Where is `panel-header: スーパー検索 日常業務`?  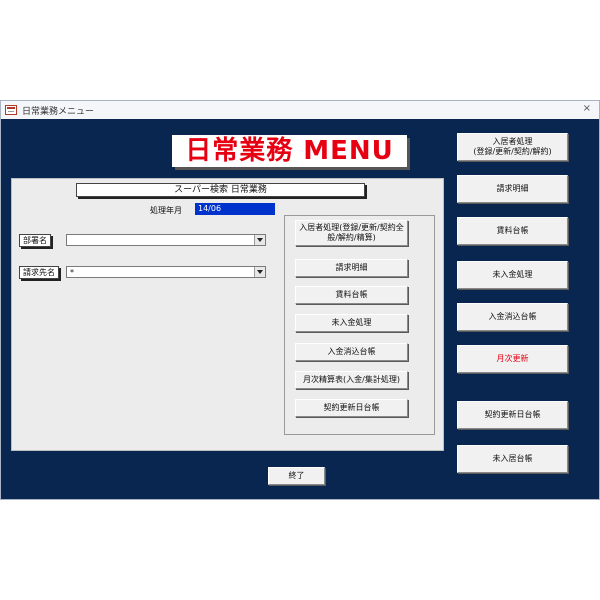 panel-header: スーパー検索 日常業務 is located at coordinates (220, 190).